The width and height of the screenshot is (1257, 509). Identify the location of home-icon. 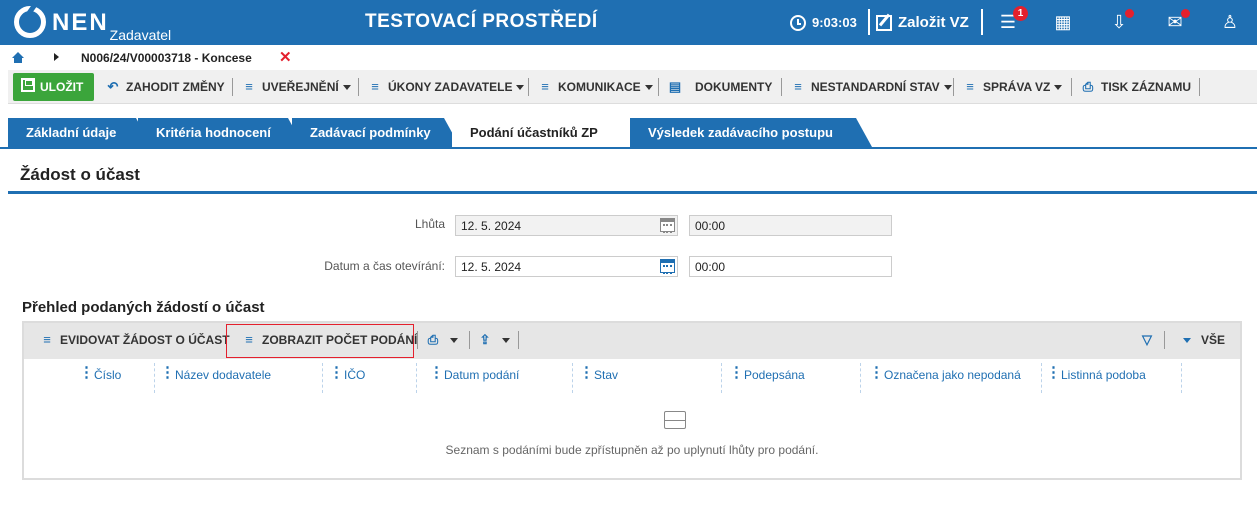
(18, 58).